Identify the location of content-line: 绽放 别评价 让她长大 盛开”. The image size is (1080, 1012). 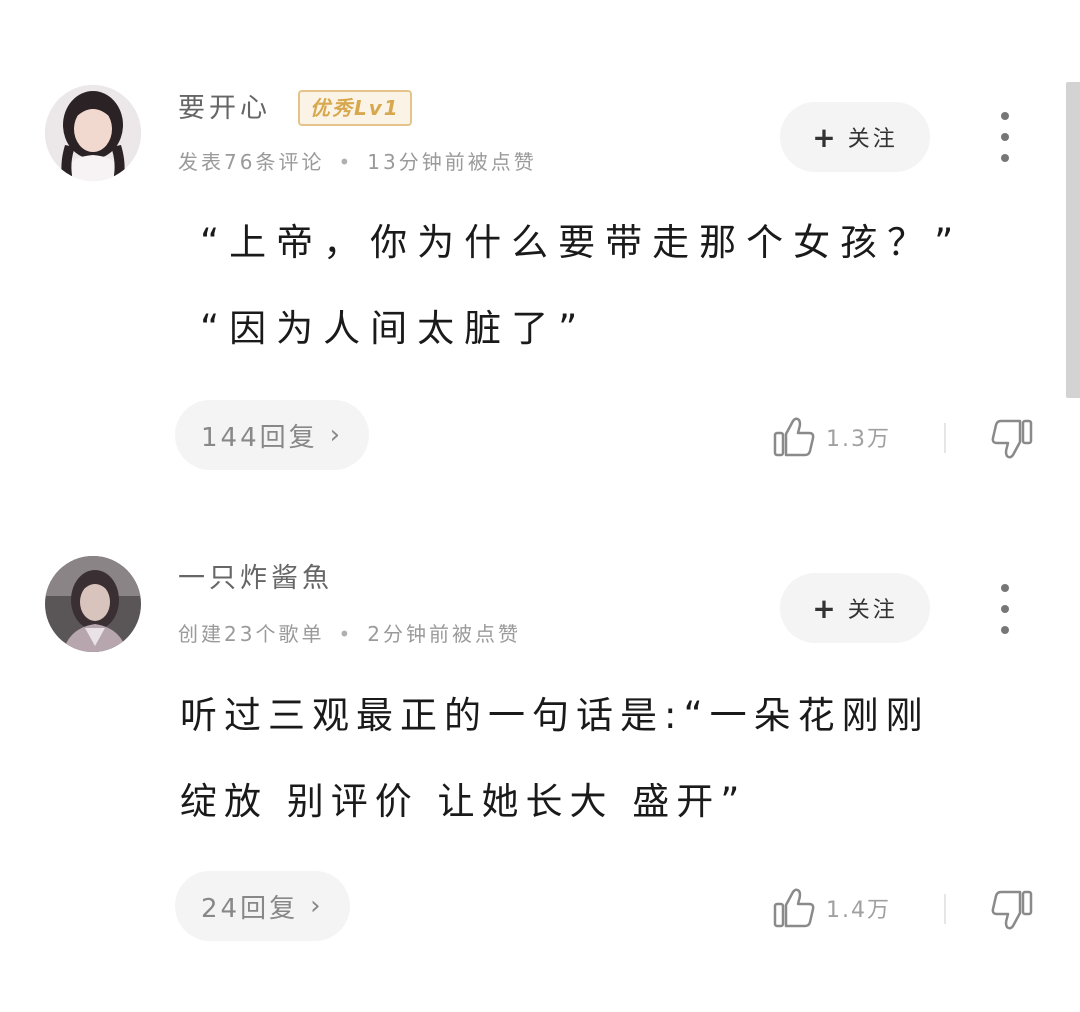
(463, 801).